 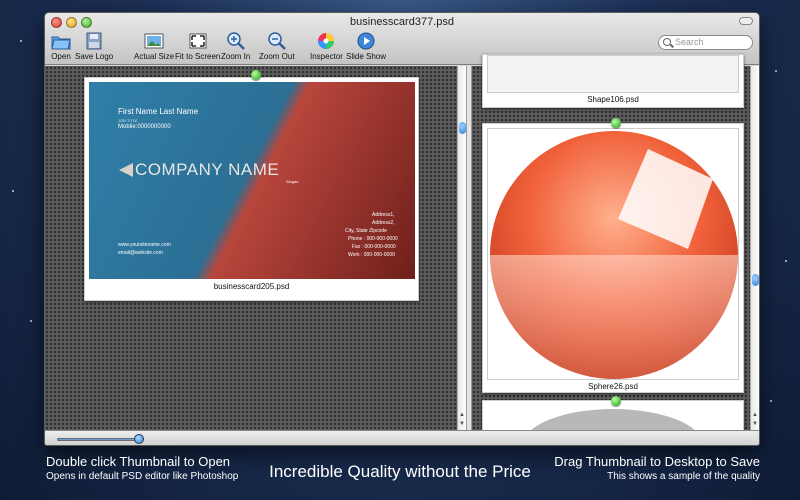 What do you see at coordinates (144, 245) in the screenshot?
I see `card-website: www.yoursitename.com` at bounding box center [144, 245].